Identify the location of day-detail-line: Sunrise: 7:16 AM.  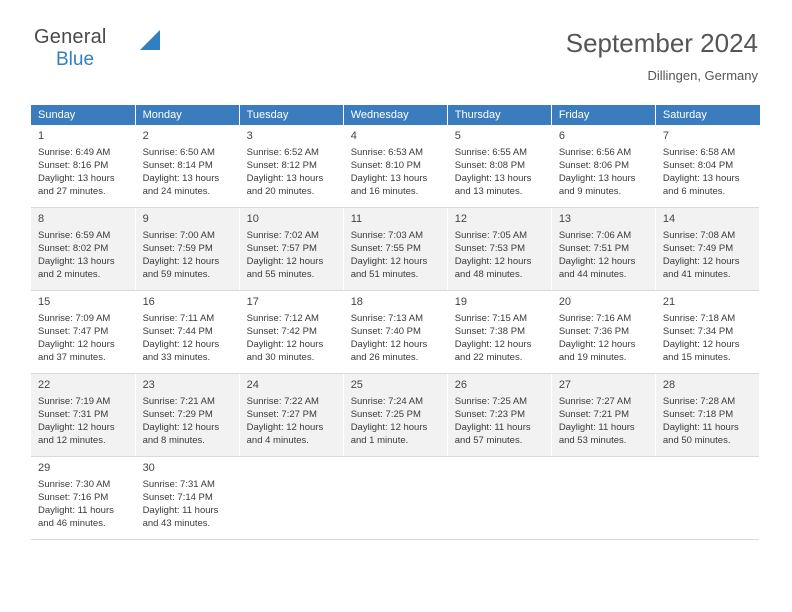
(595, 318).